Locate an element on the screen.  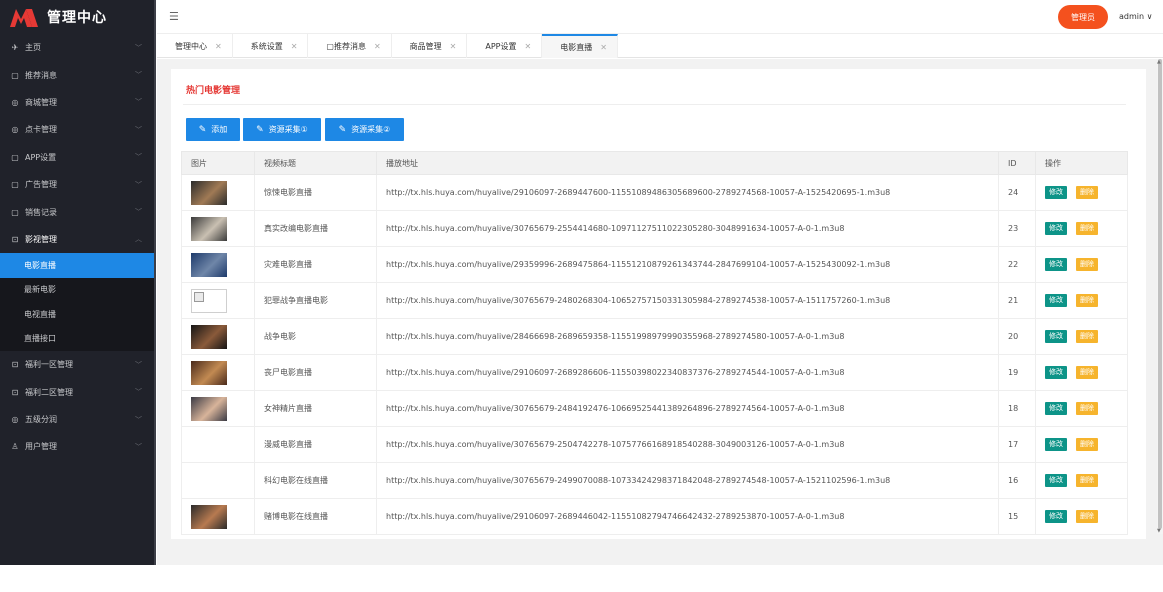
collect-source-2-button: ✎ 资源采集② is located at coordinates (364, 129).